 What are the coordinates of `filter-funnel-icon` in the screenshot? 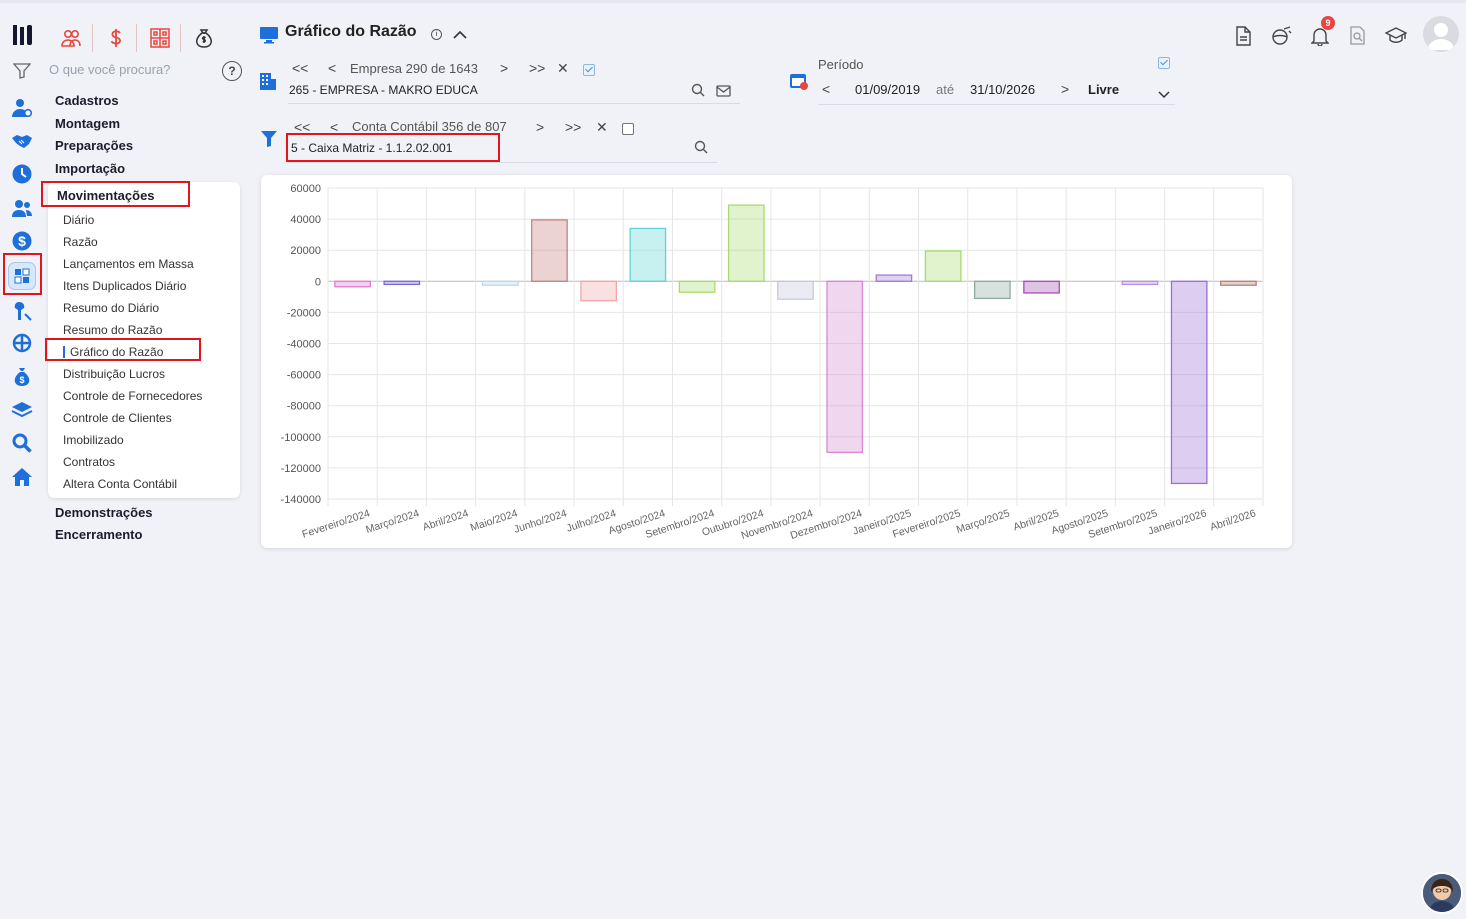 It's located at (269, 141).